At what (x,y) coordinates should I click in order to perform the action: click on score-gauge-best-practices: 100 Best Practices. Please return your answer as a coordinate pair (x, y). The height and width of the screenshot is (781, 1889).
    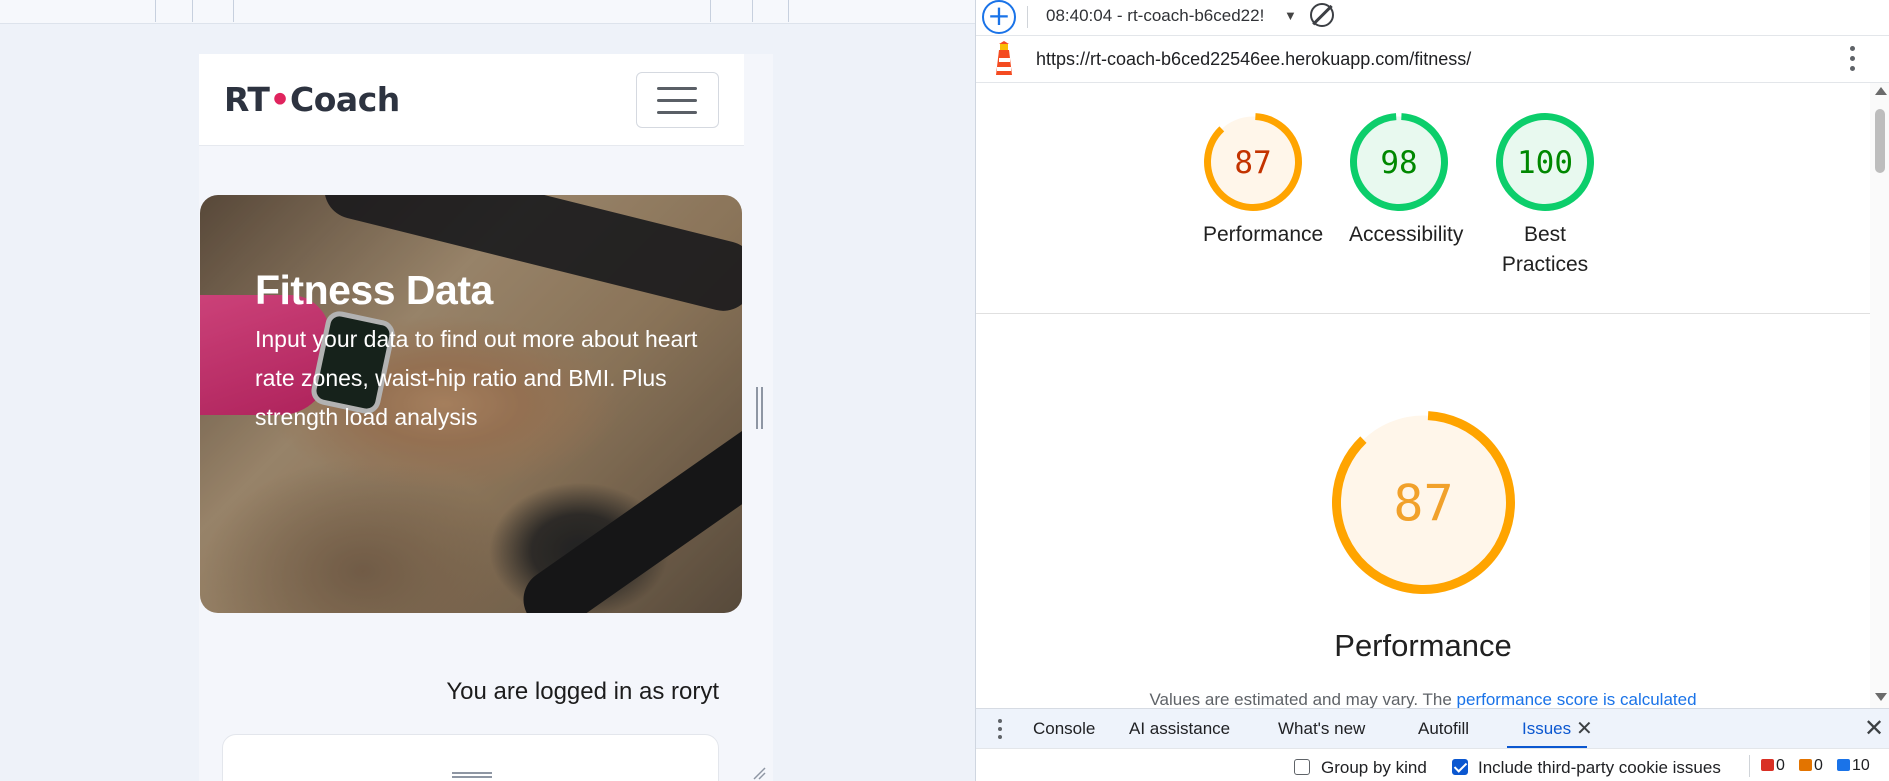
    Looking at the image, I should click on (1545, 196).